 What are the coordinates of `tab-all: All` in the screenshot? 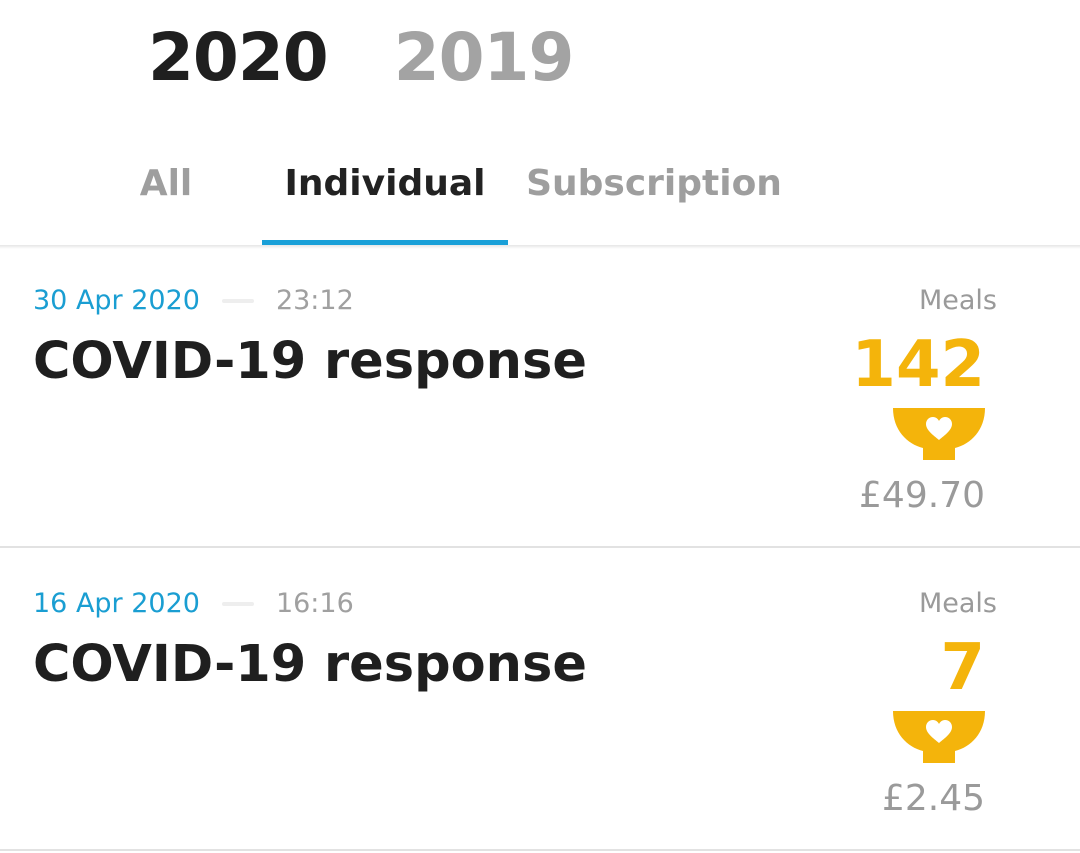 It's located at (166, 192).